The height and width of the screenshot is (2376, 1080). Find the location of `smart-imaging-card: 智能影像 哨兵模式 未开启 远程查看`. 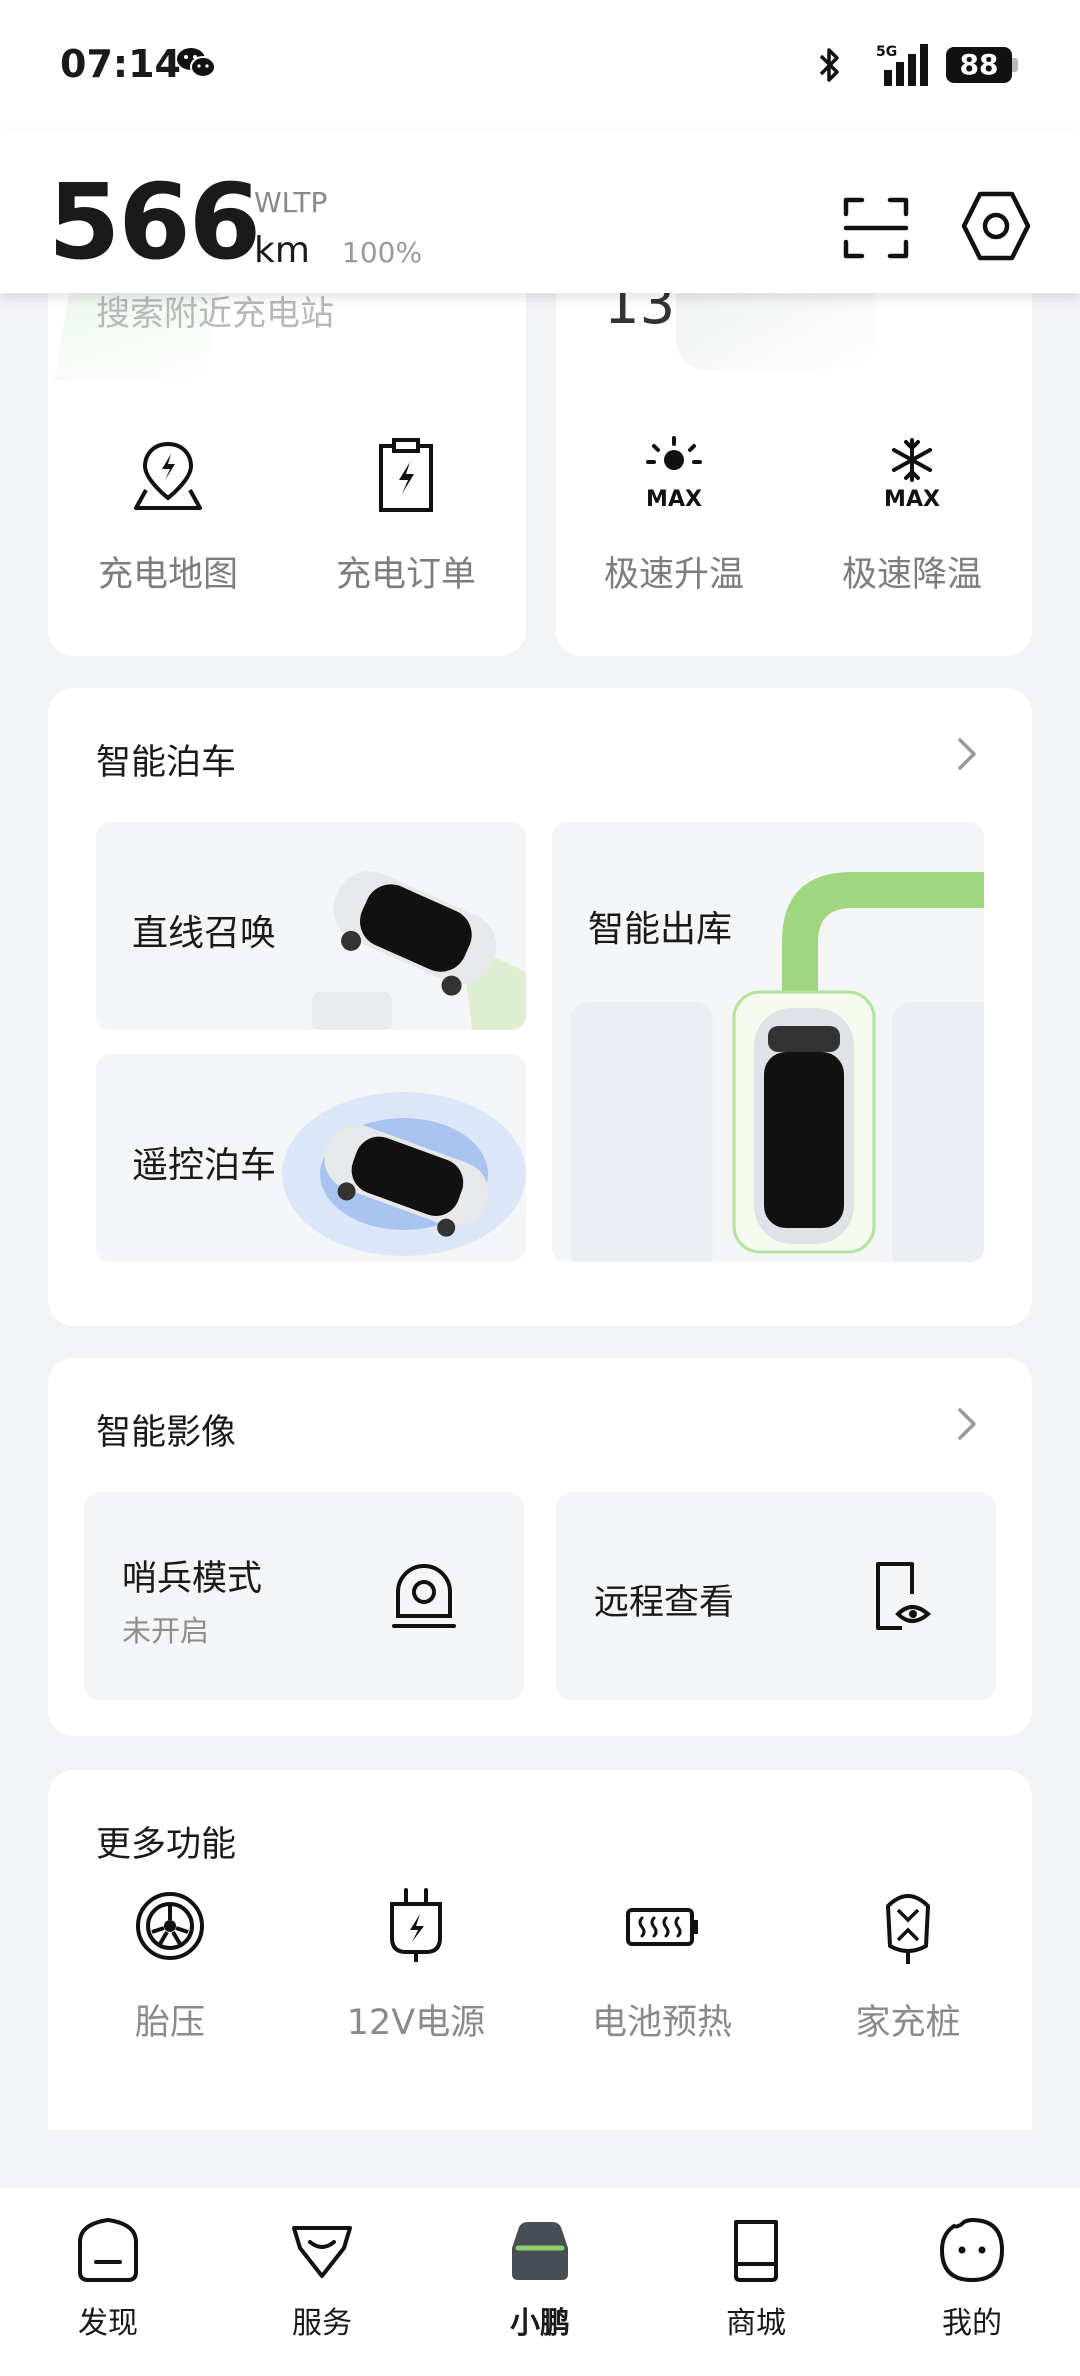

smart-imaging-card: 智能影像 哨兵模式 未开启 远程查看 is located at coordinates (540, 1547).